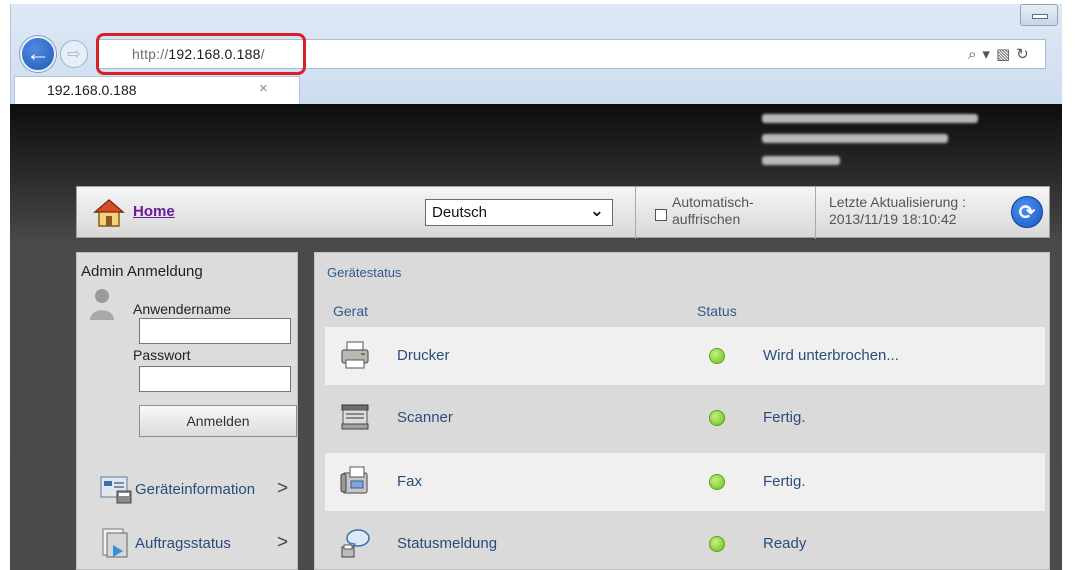 The width and height of the screenshot is (1076, 570). Describe the element at coordinates (154, 211) in the screenshot. I see `home-link: Home` at that location.